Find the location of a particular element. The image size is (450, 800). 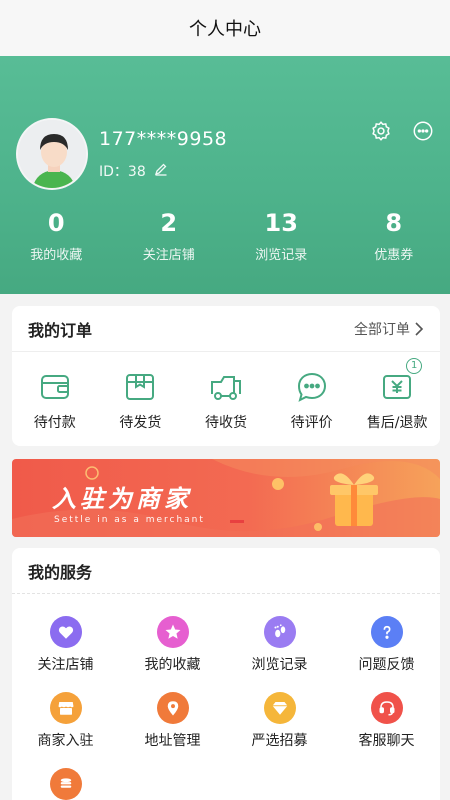

headset-icon is located at coordinates (386, 708).